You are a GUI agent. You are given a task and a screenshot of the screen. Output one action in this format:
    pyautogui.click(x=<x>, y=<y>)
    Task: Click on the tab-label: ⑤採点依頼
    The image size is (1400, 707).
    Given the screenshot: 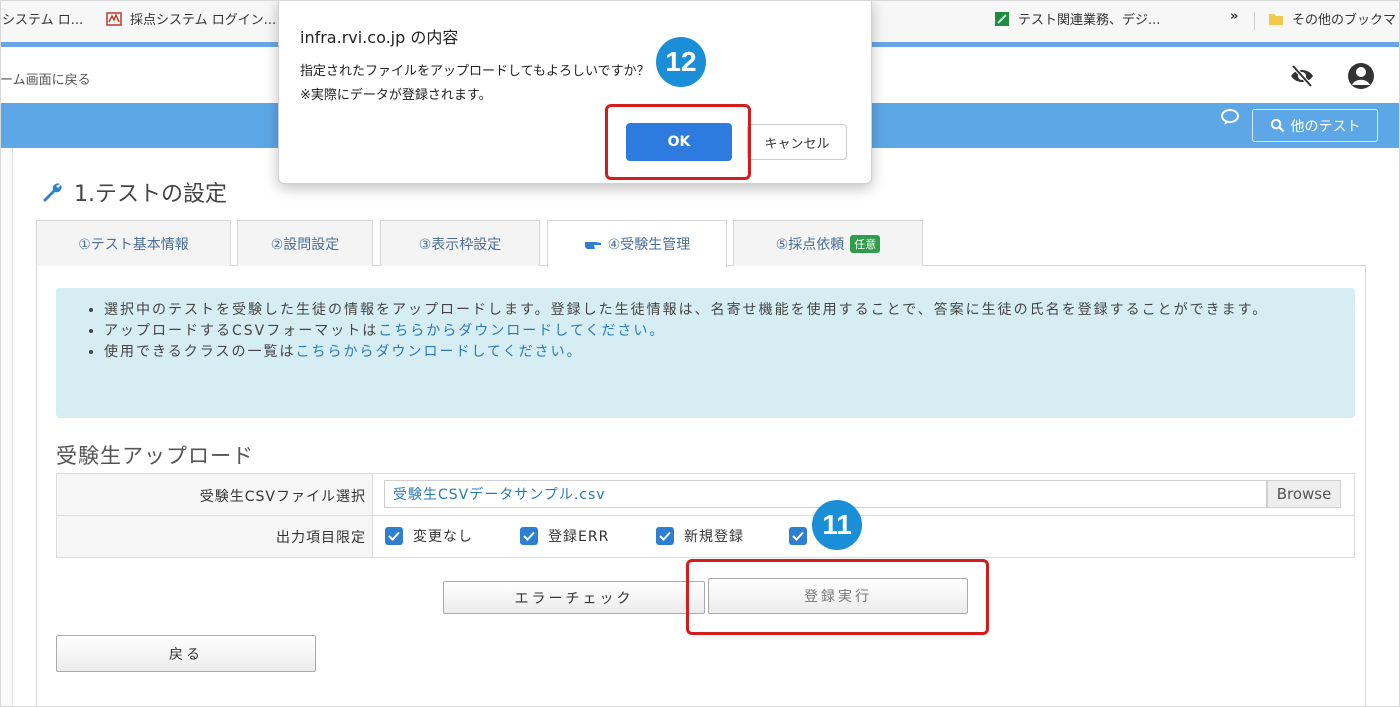 What is the action you would take?
    pyautogui.click(x=810, y=244)
    